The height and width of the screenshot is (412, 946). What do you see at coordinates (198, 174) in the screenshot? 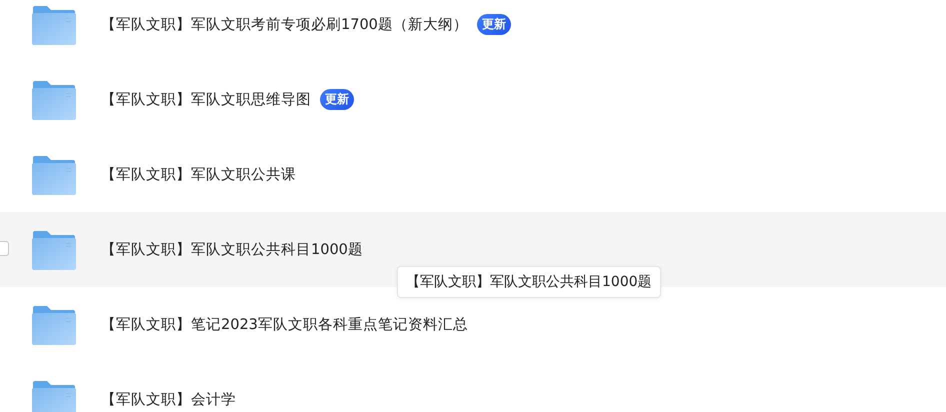
I see `folder-name: 【军队文职】军队文职公共课` at bounding box center [198, 174].